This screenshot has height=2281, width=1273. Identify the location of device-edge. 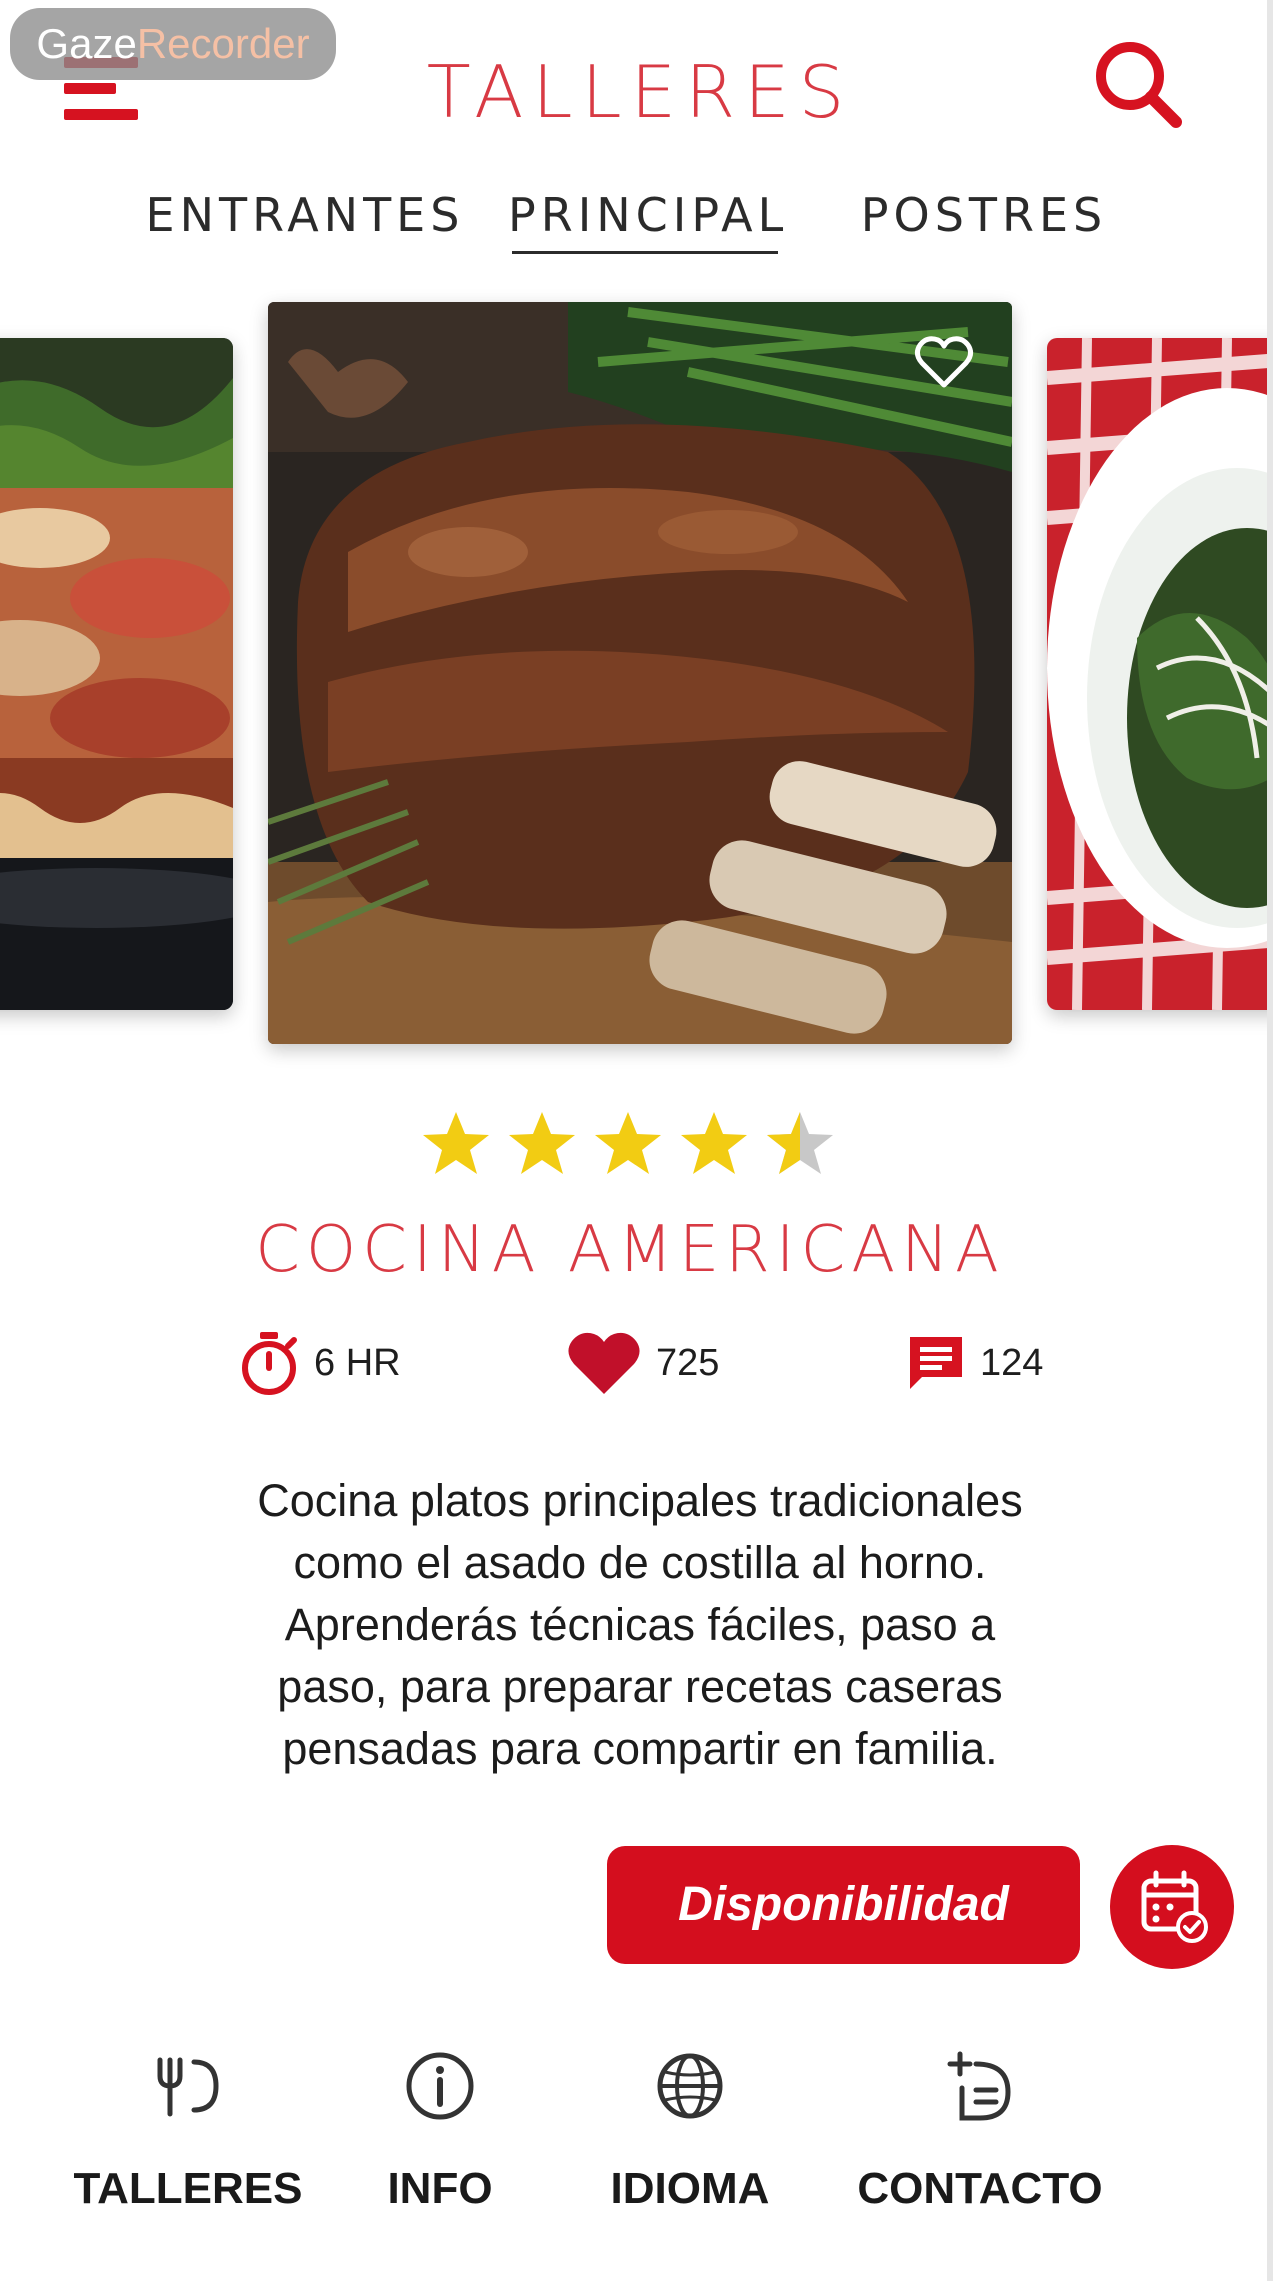
(1270, 1140).